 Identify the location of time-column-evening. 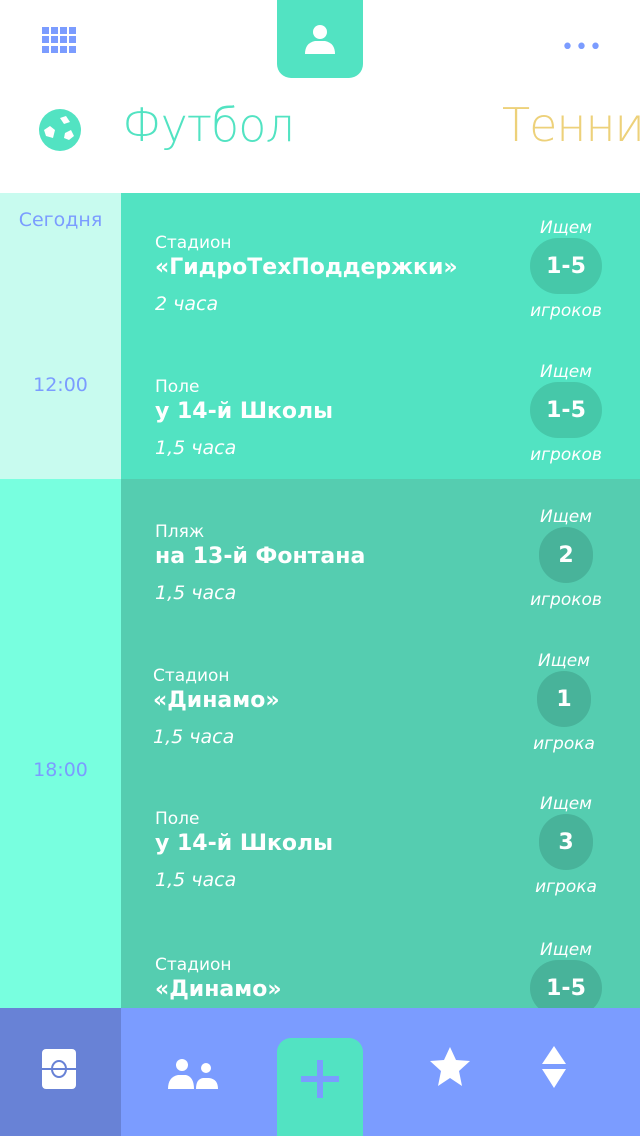
(60, 743).